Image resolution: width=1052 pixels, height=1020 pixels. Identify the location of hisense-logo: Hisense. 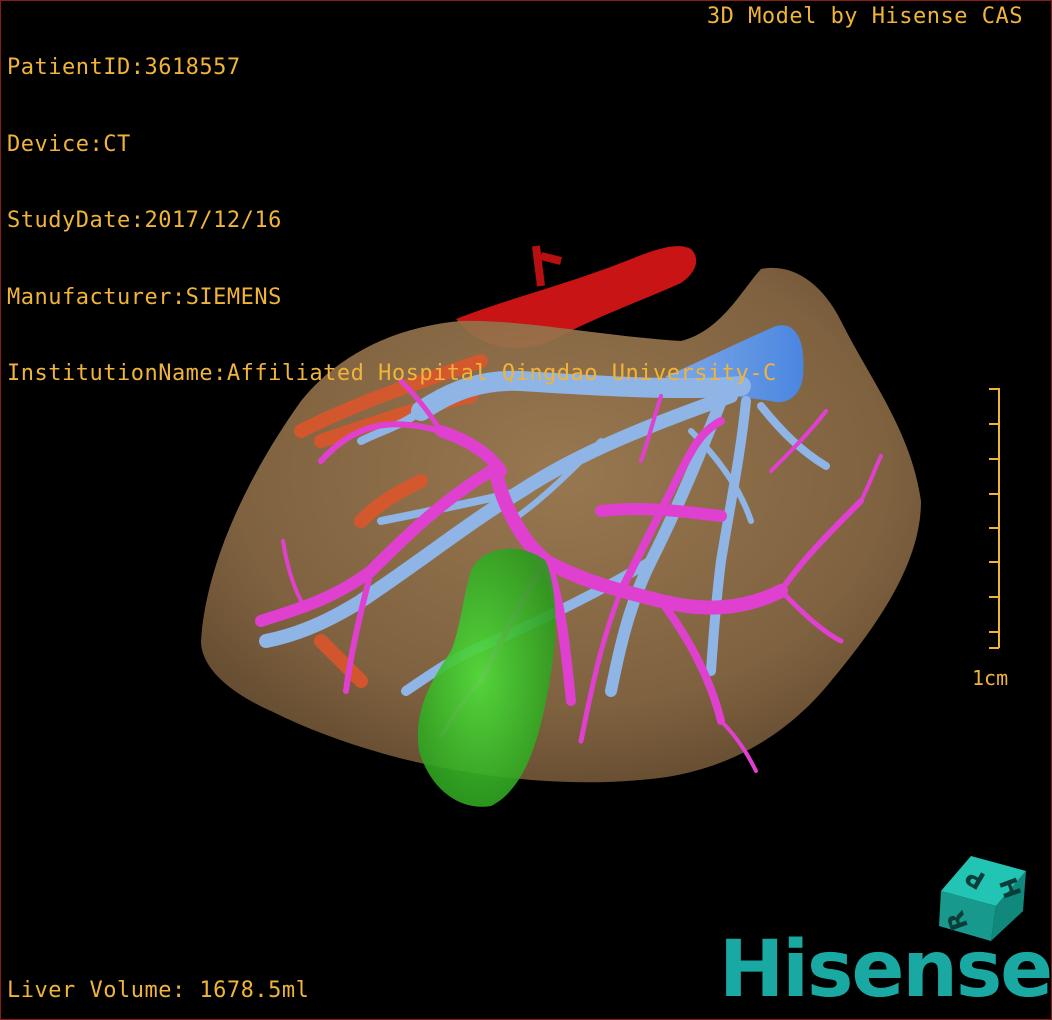
(885, 970).